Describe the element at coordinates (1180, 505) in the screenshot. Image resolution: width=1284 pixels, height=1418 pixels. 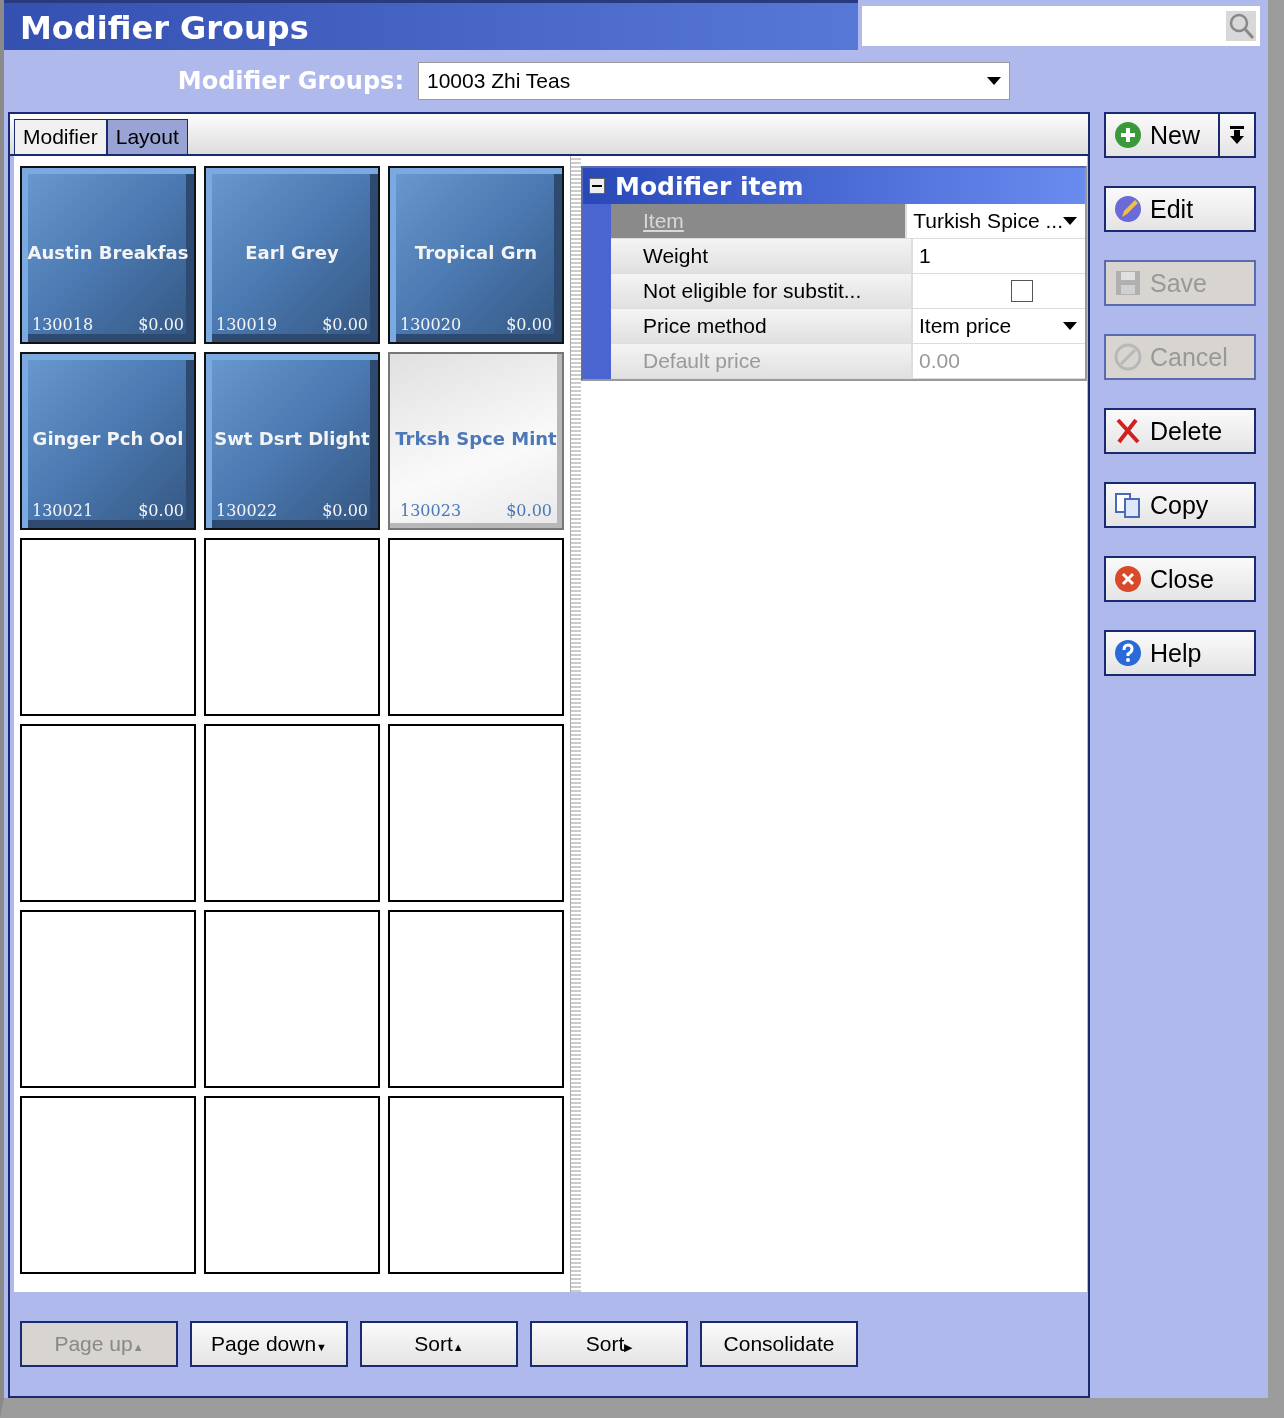
I see `action-button: Copy` at that location.